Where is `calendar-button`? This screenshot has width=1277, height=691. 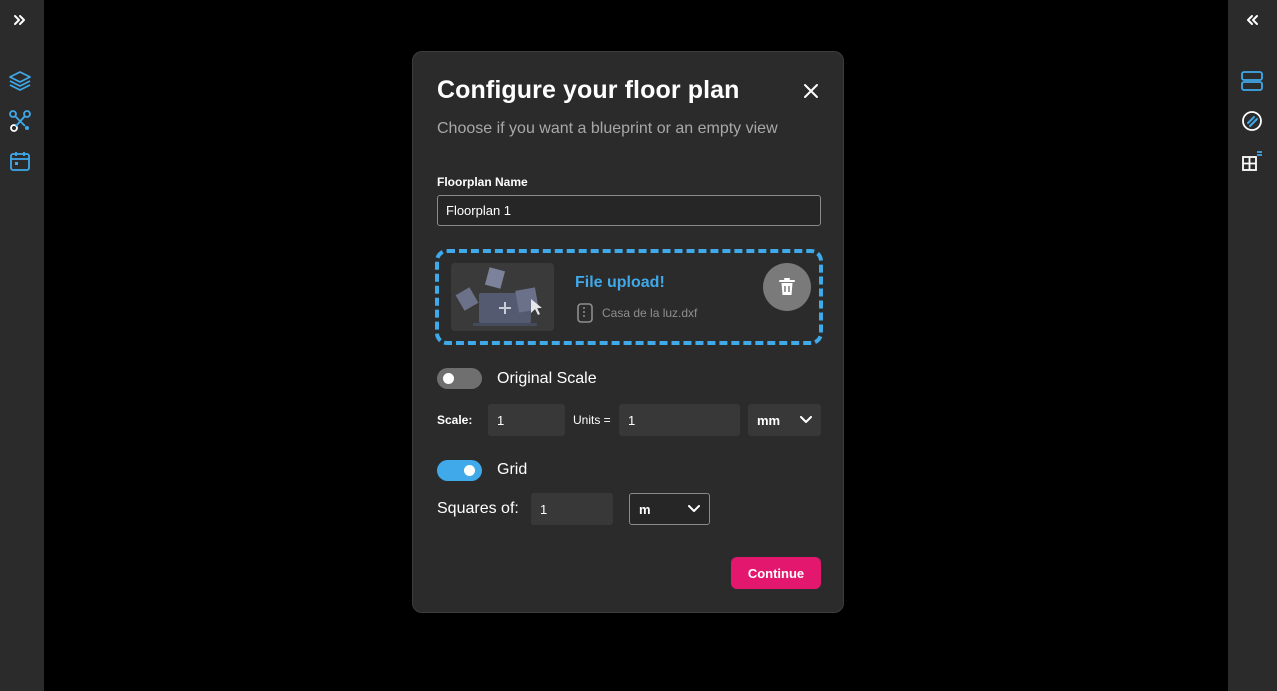 calendar-button is located at coordinates (20, 161).